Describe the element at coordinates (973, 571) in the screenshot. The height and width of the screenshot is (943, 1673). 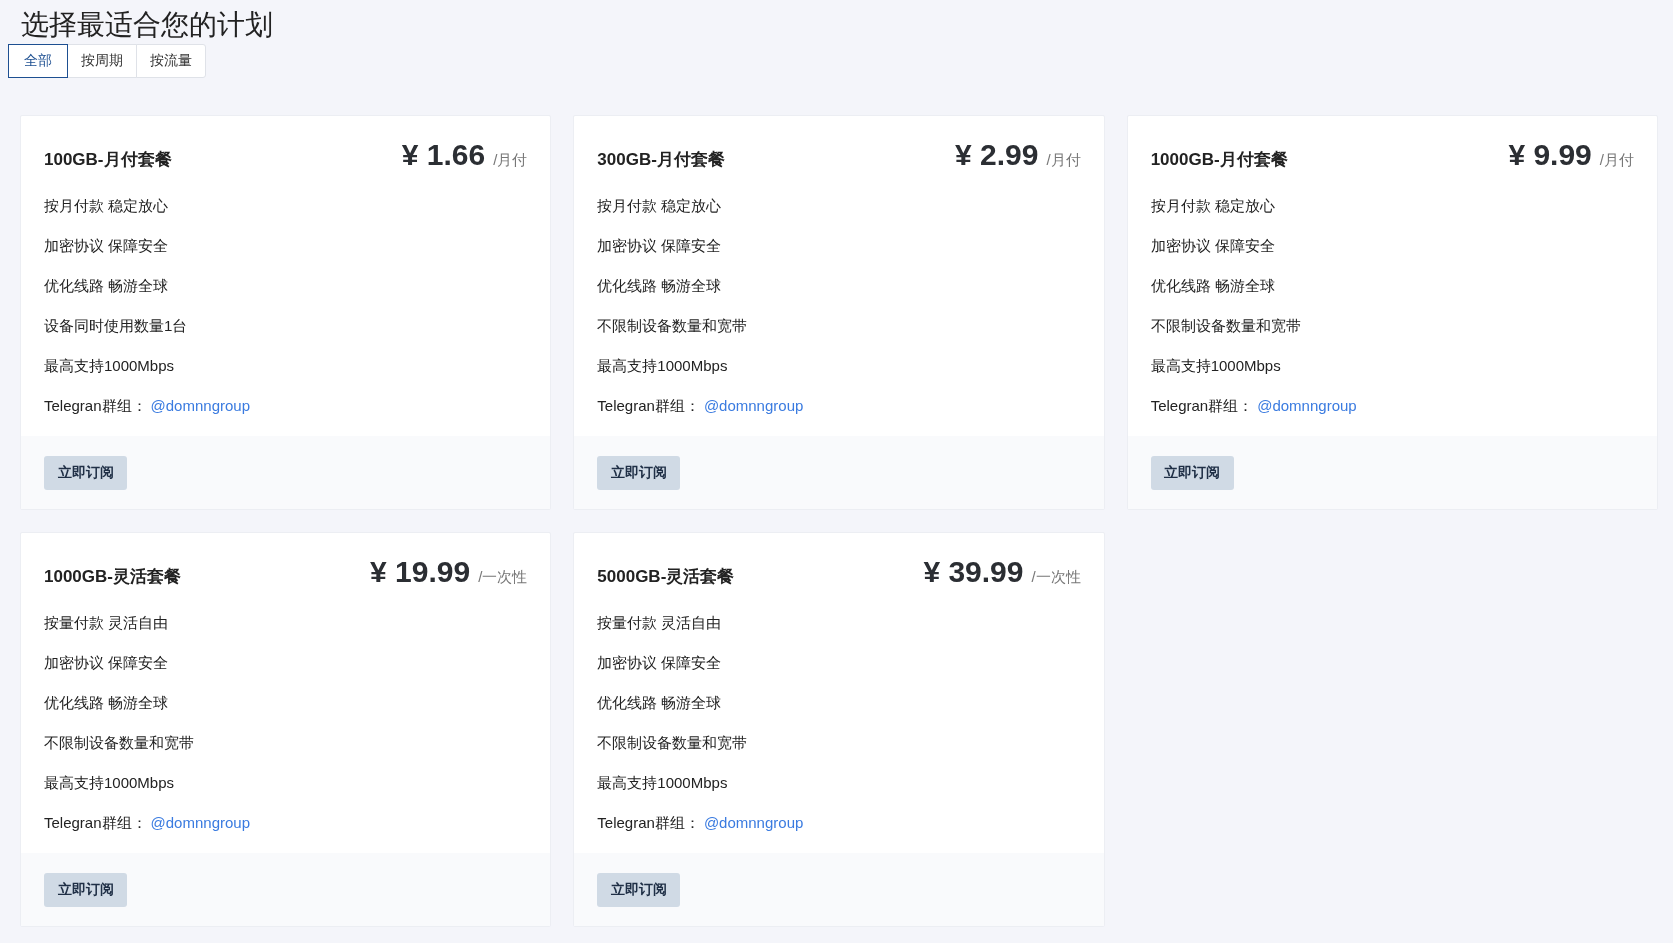
I see `plan-price: ¥ 39.99` at that location.